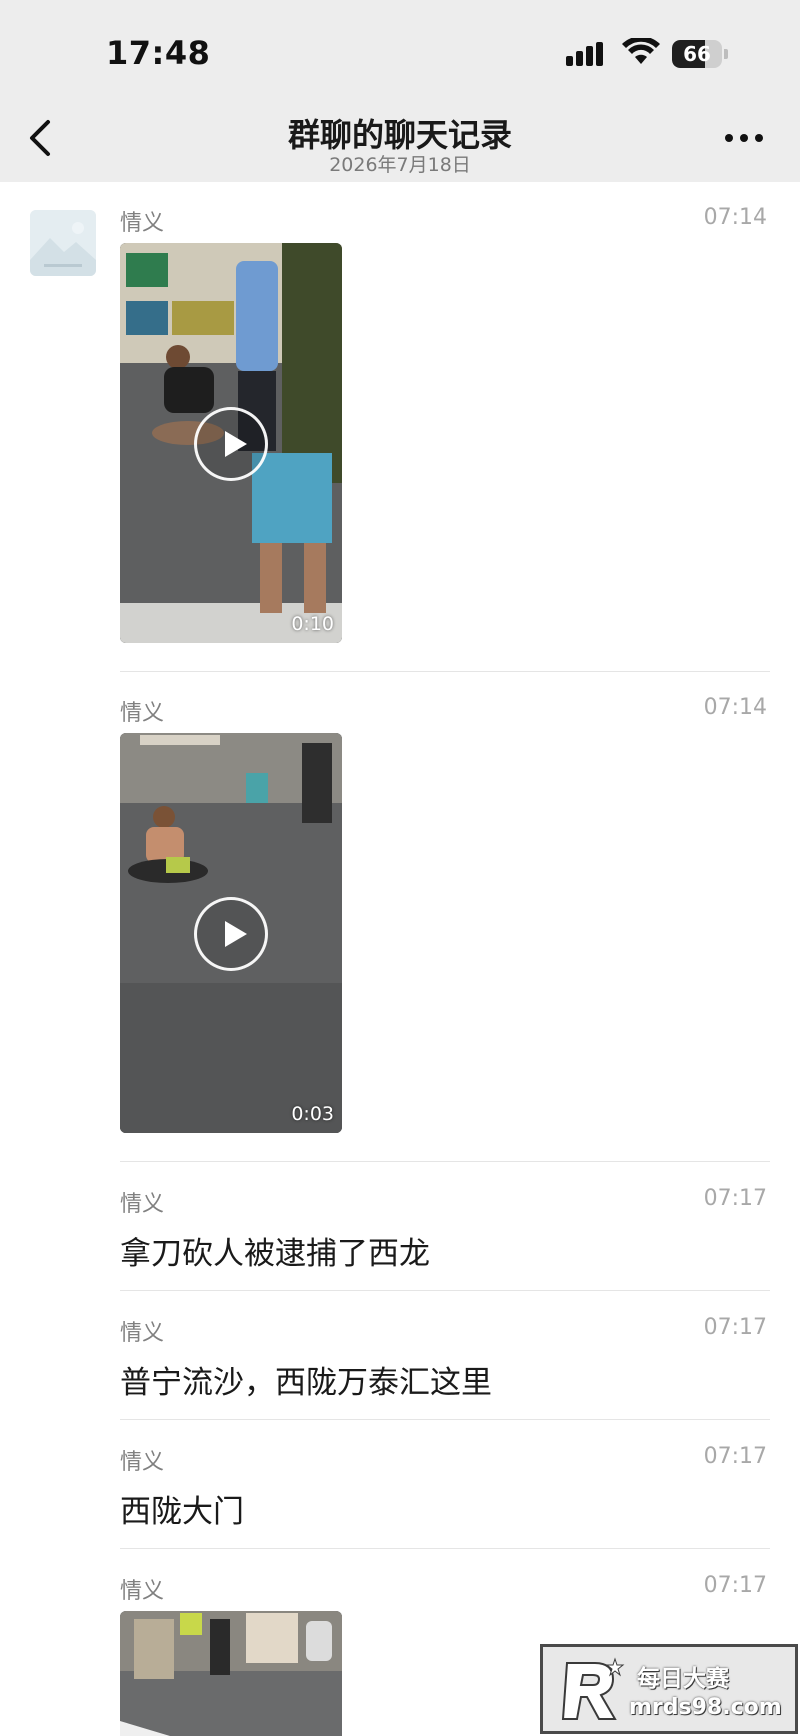 The width and height of the screenshot is (800, 1736). I want to click on video-thumbnail: 0:10, so click(231, 443).